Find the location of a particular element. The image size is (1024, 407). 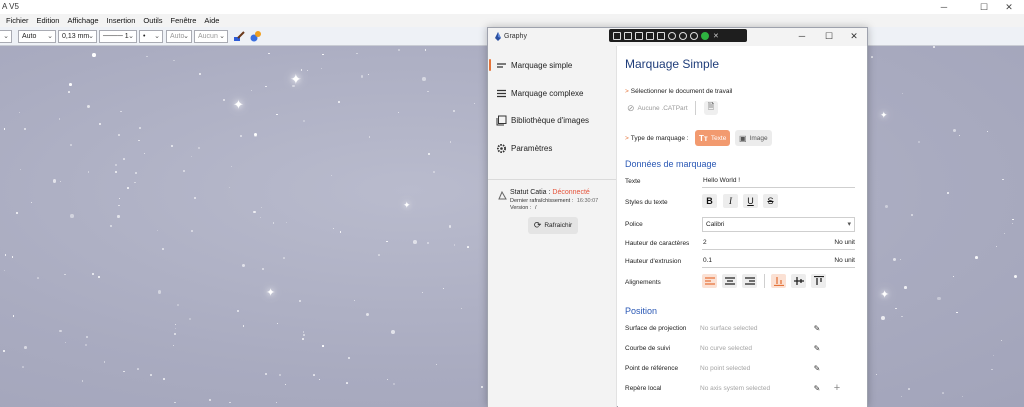

close-capture-icon: ✕ is located at coordinates (716, 36).